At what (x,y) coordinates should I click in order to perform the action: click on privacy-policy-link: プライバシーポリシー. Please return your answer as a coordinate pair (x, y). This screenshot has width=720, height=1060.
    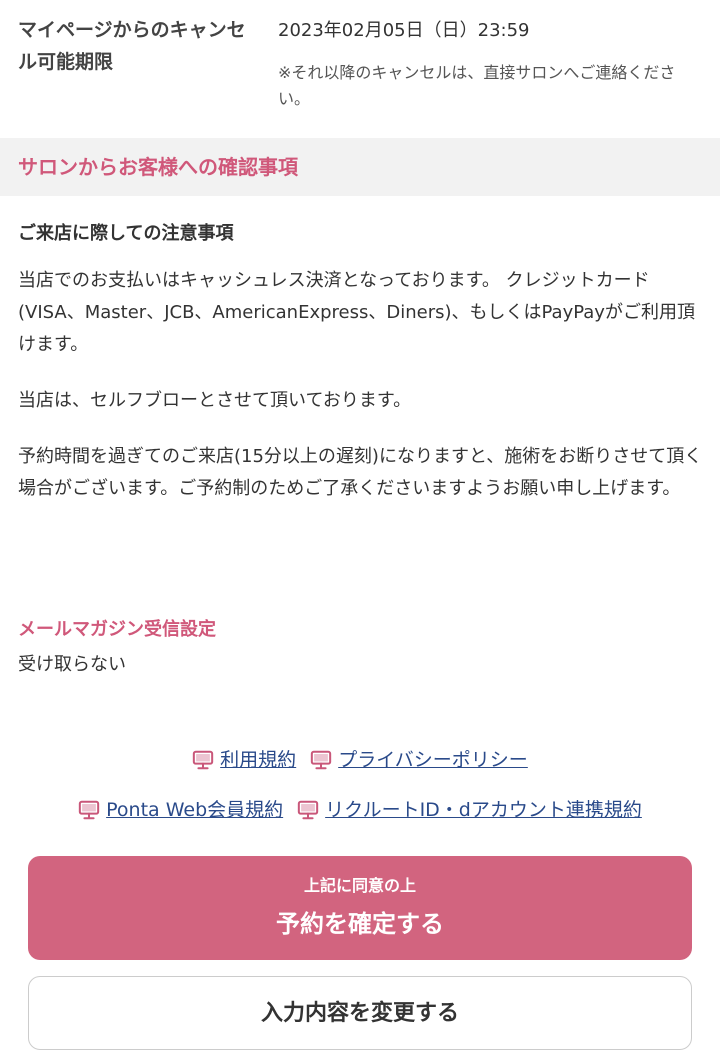
    Looking at the image, I should click on (419, 760).